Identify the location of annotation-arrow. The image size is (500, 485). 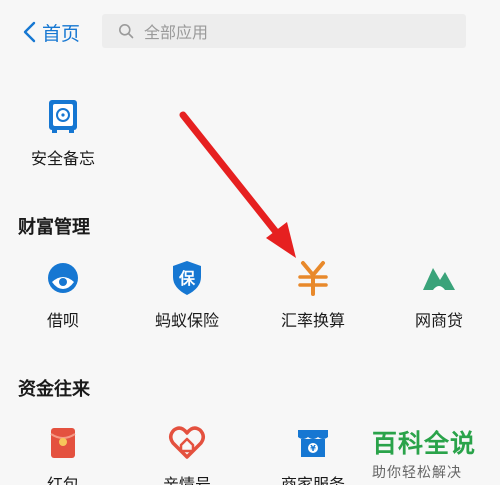
(237, 184).